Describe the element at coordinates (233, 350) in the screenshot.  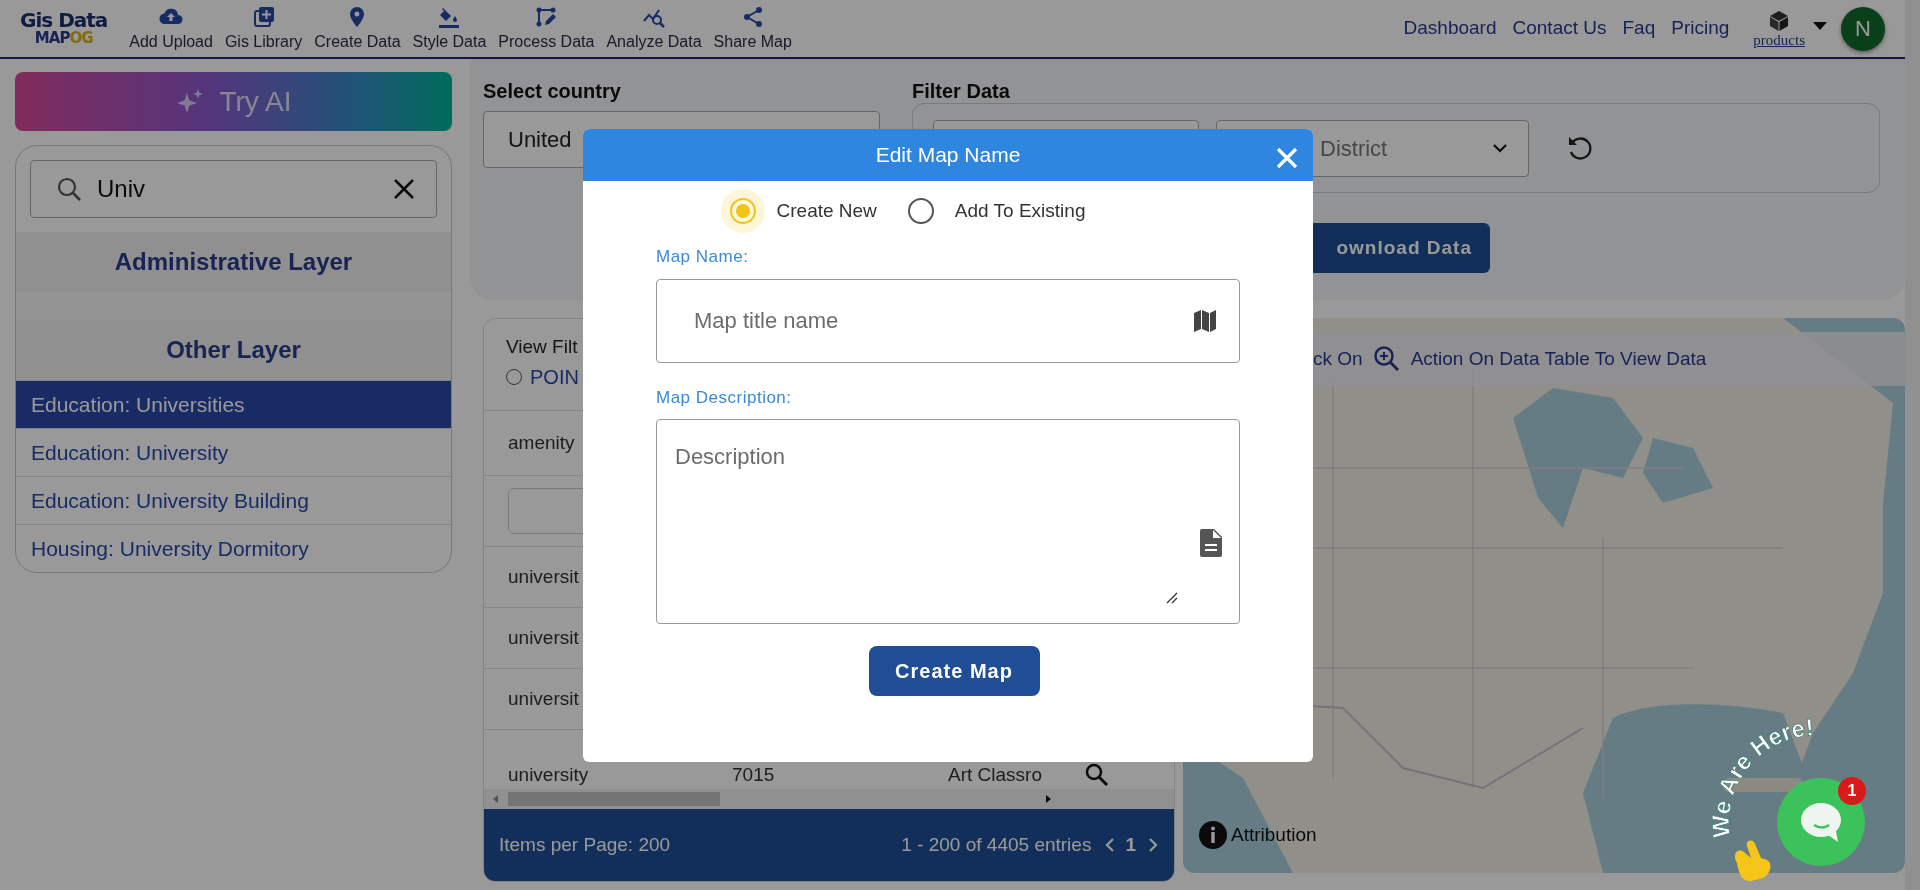
I see `section-heading: Other Layer` at that location.